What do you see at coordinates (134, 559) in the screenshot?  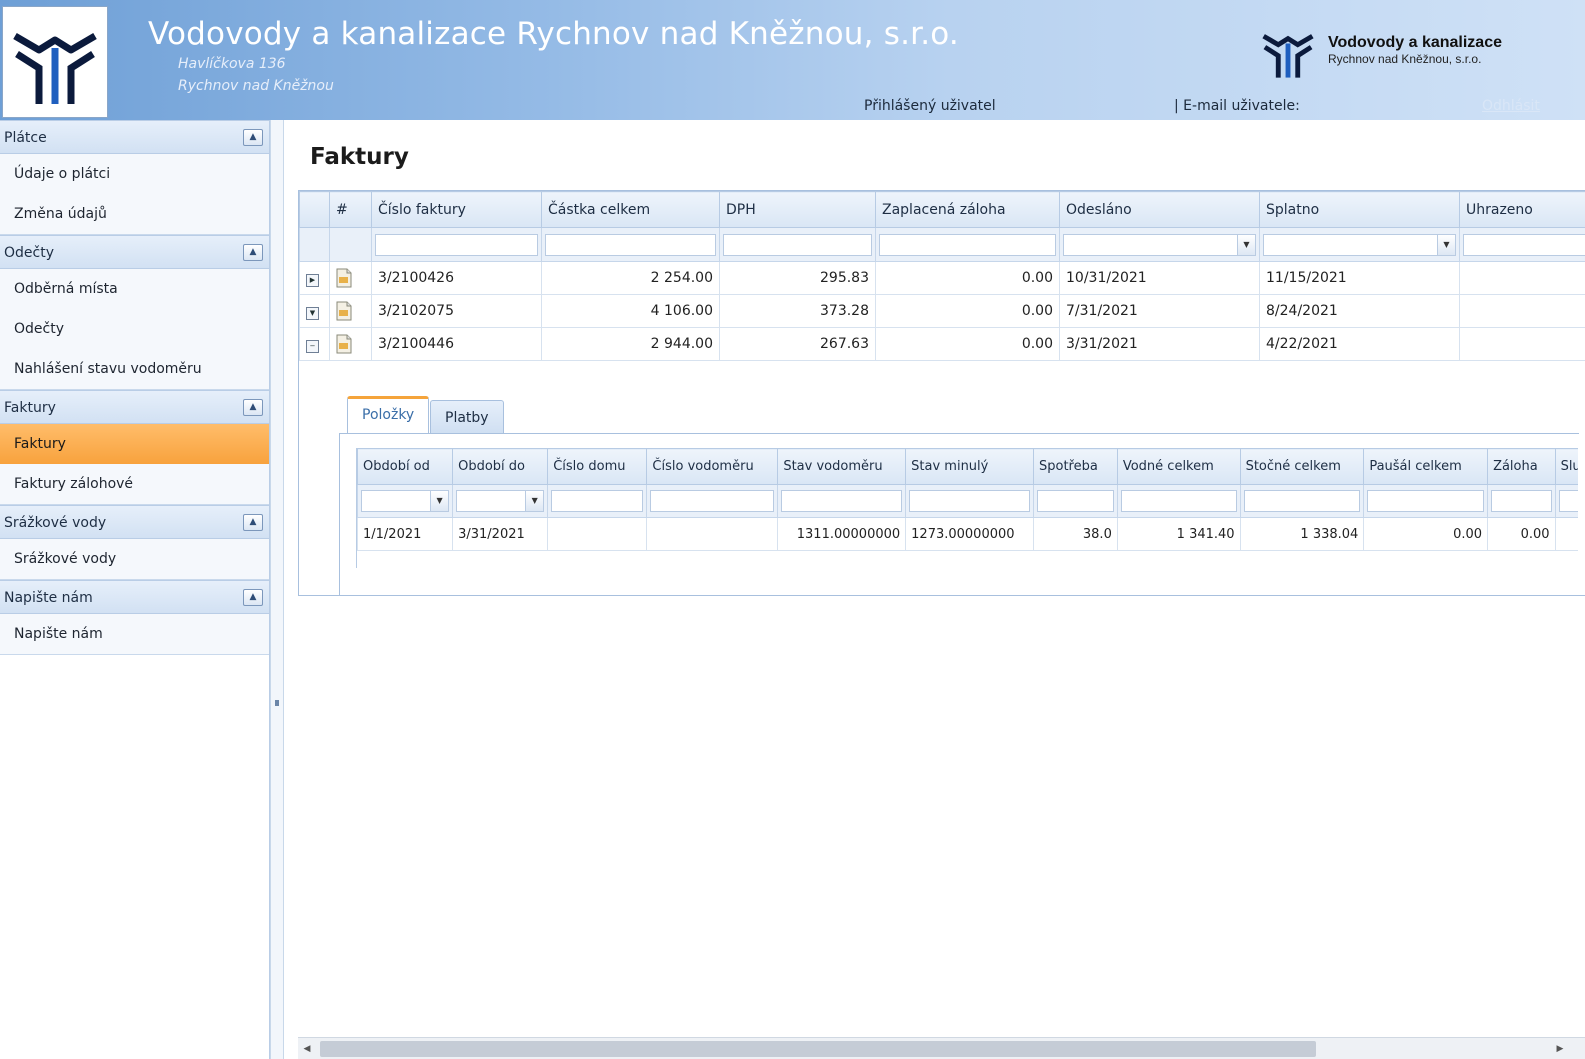 I see `nav-item-srazkove-vody: Srážkové vody` at bounding box center [134, 559].